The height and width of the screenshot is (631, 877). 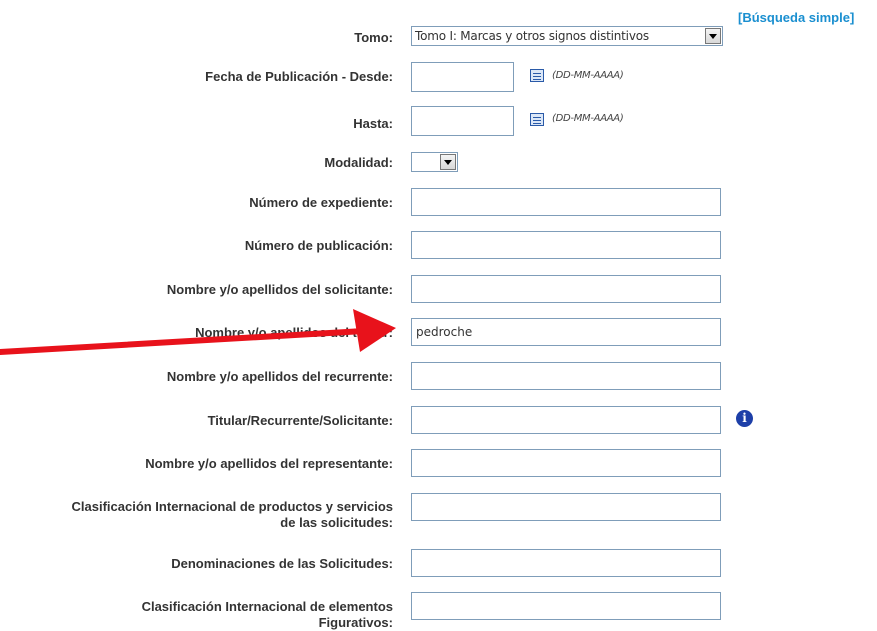 What do you see at coordinates (566, 289) in the screenshot?
I see `solicitante-input` at bounding box center [566, 289].